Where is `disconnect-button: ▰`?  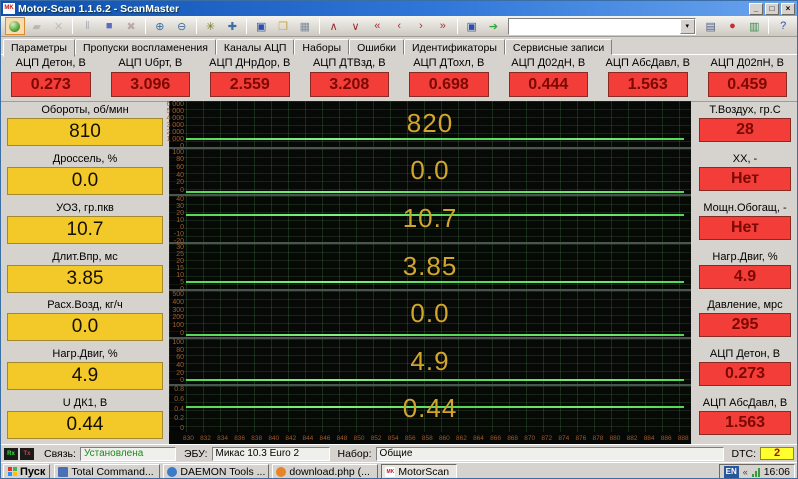
disconnect-button: ▰ is located at coordinates (37, 26).